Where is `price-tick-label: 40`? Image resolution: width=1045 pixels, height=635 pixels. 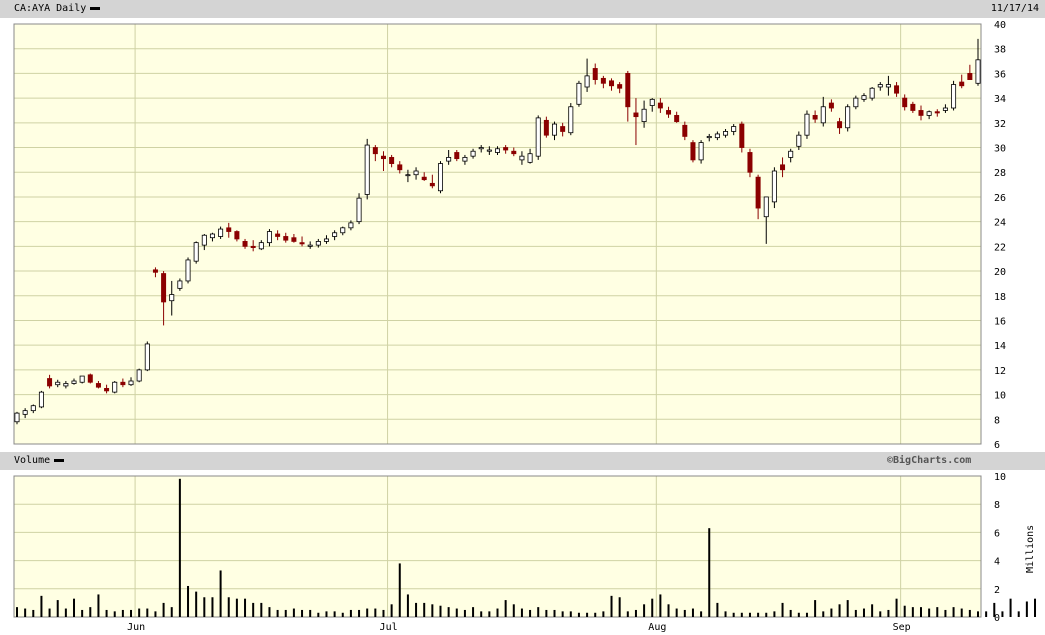 price-tick-label: 40 is located at coordinates (1000, 25).